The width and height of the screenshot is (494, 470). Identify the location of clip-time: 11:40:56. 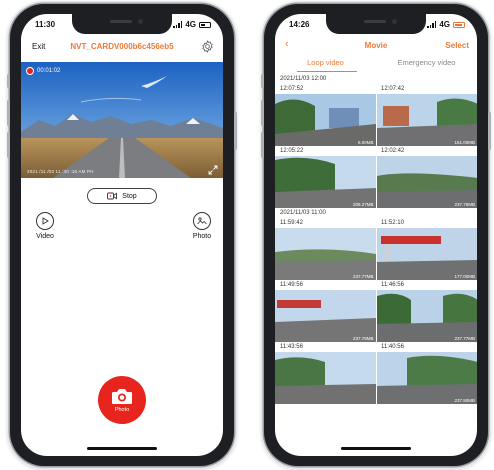
(392, 347).